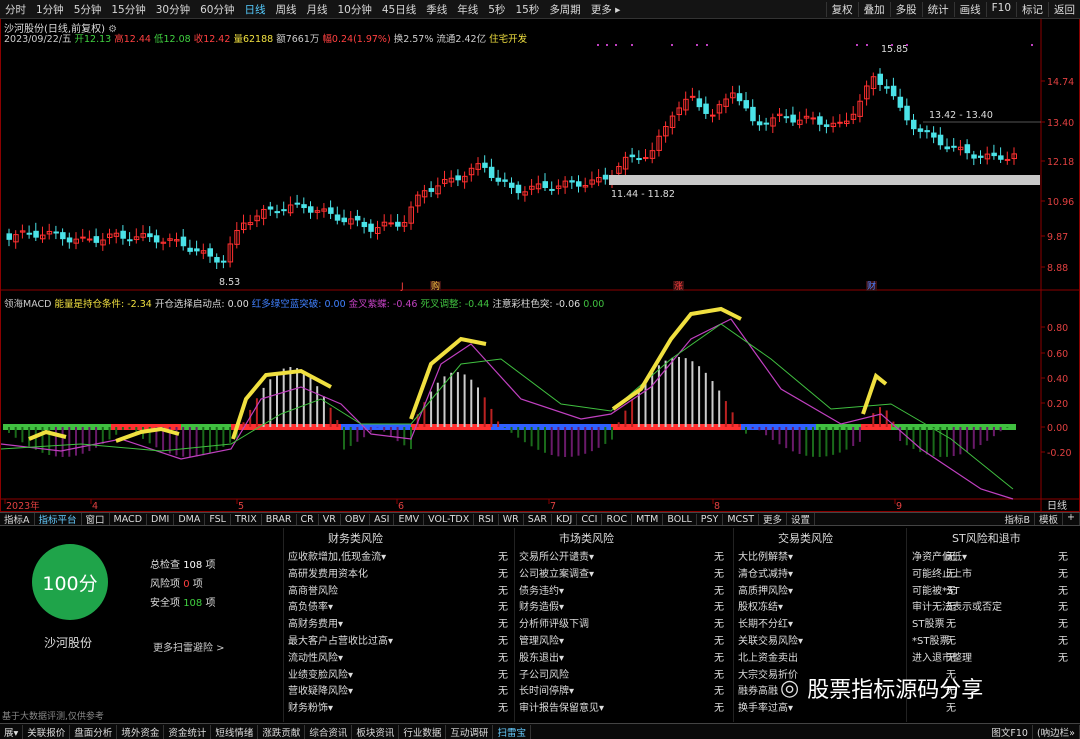 Image resolution: width=1080 pixels, height=739 pixels. I want to click on tab-right-0: 指标B, so click(1018, 519).